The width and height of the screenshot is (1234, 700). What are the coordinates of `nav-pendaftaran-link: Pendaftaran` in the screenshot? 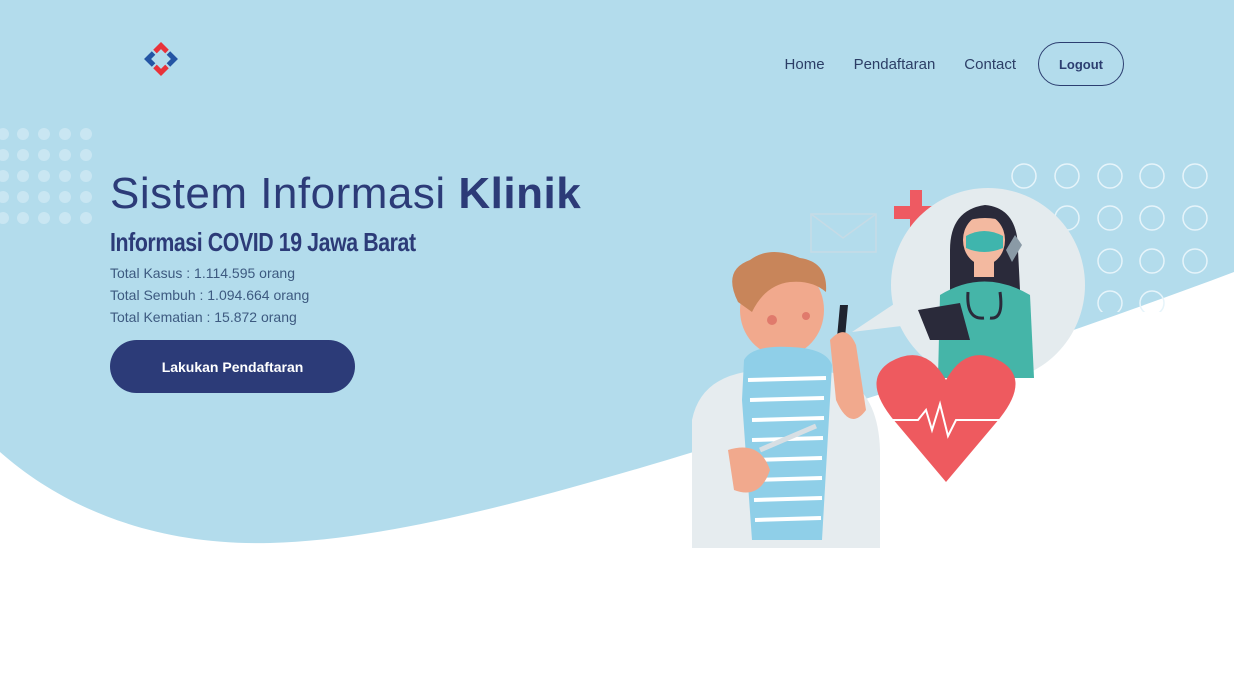 It's located at (895, 64).